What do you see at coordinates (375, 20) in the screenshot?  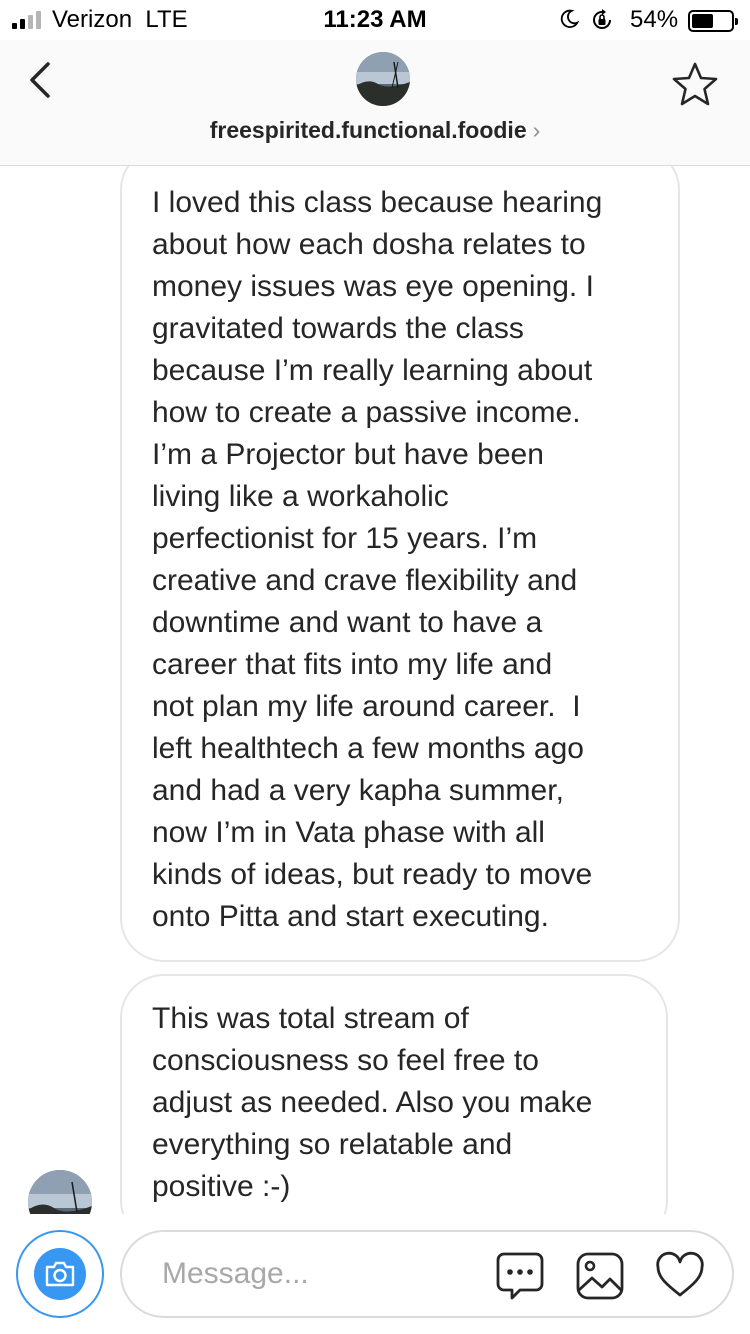 I see `status-bar: Verizon LTE 11:23 AM 54%` at bounding box center [375, 20].